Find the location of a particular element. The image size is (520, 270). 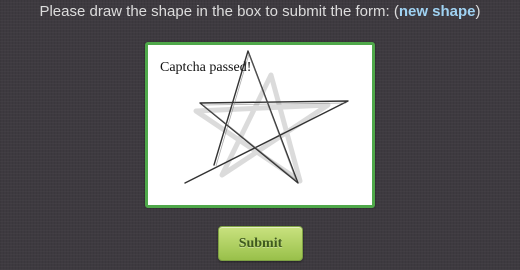

new-shape-link: new shape is located at coordinates (437, 11).